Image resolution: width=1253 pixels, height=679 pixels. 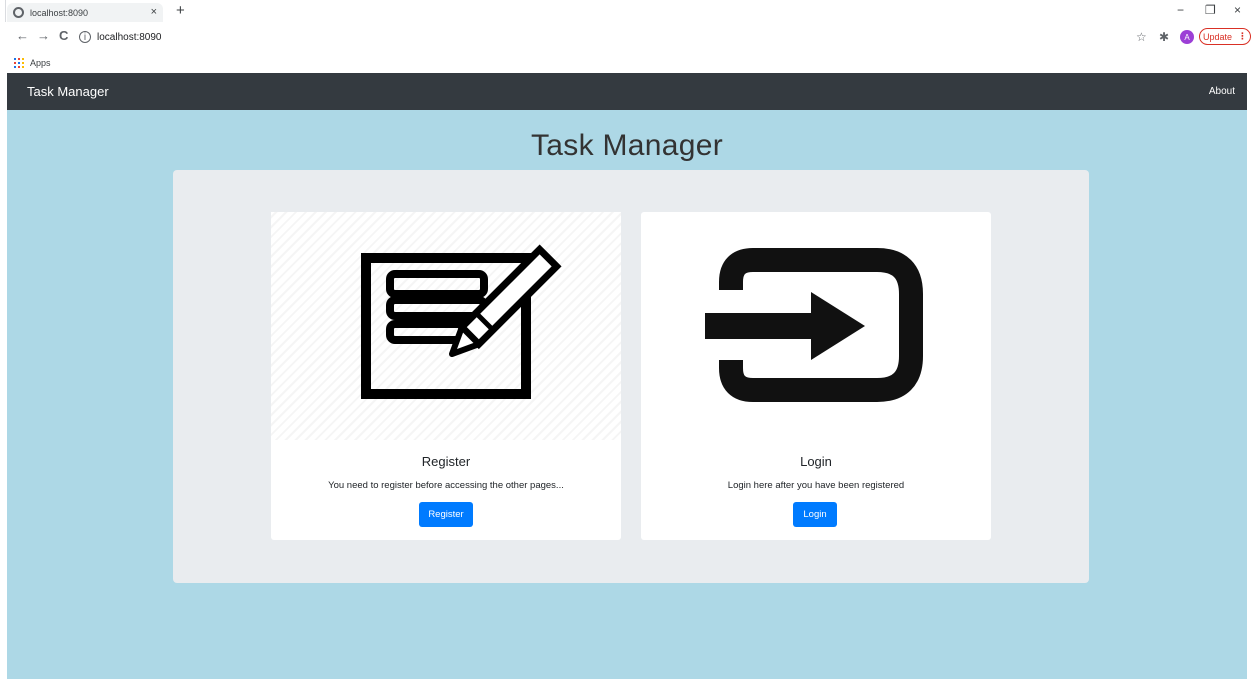 I want to click on register-image, so click(x=446, y=326).